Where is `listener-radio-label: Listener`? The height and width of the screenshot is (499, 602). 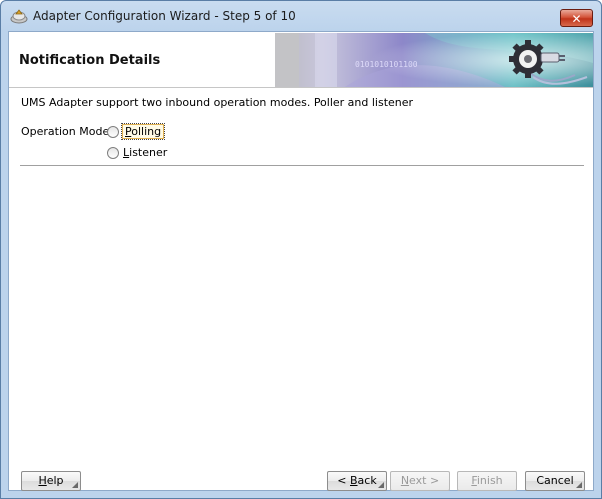
listener-radio-label: Listener is located at coordinates (145, 152).